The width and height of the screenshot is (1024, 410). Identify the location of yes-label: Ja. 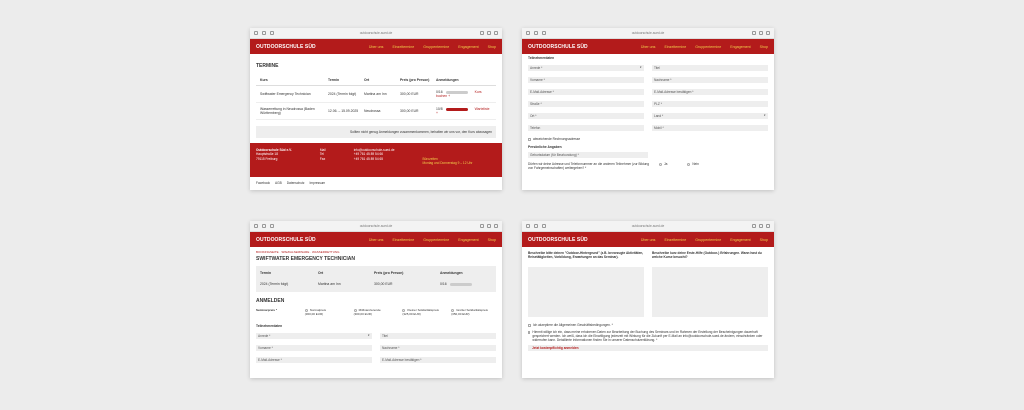
(666, 164).